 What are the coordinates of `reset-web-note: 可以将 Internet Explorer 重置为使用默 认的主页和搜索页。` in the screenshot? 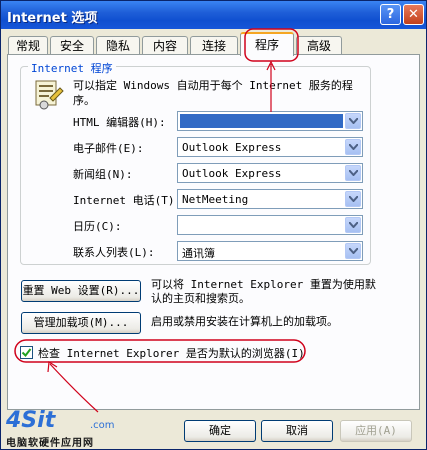 It's located at (282, 292).